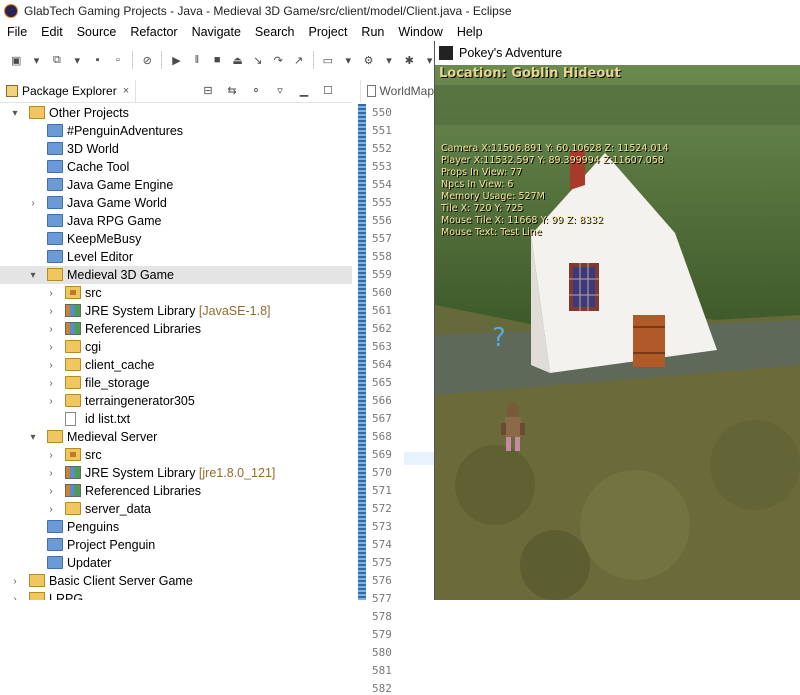  What do you see at coordinates (176, 275) in the screenshot?
I see `tree-item: ▾ Medieval 3D Game` at bounding box center [176, 275].